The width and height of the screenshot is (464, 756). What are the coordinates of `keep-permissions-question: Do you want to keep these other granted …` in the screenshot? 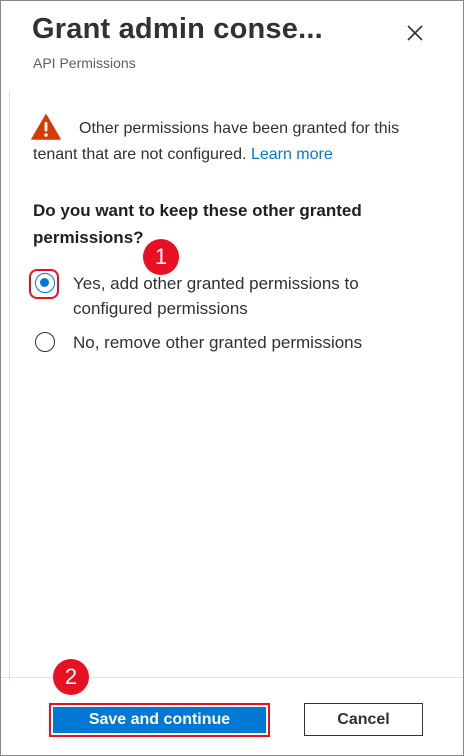 It's located at (197, 224).